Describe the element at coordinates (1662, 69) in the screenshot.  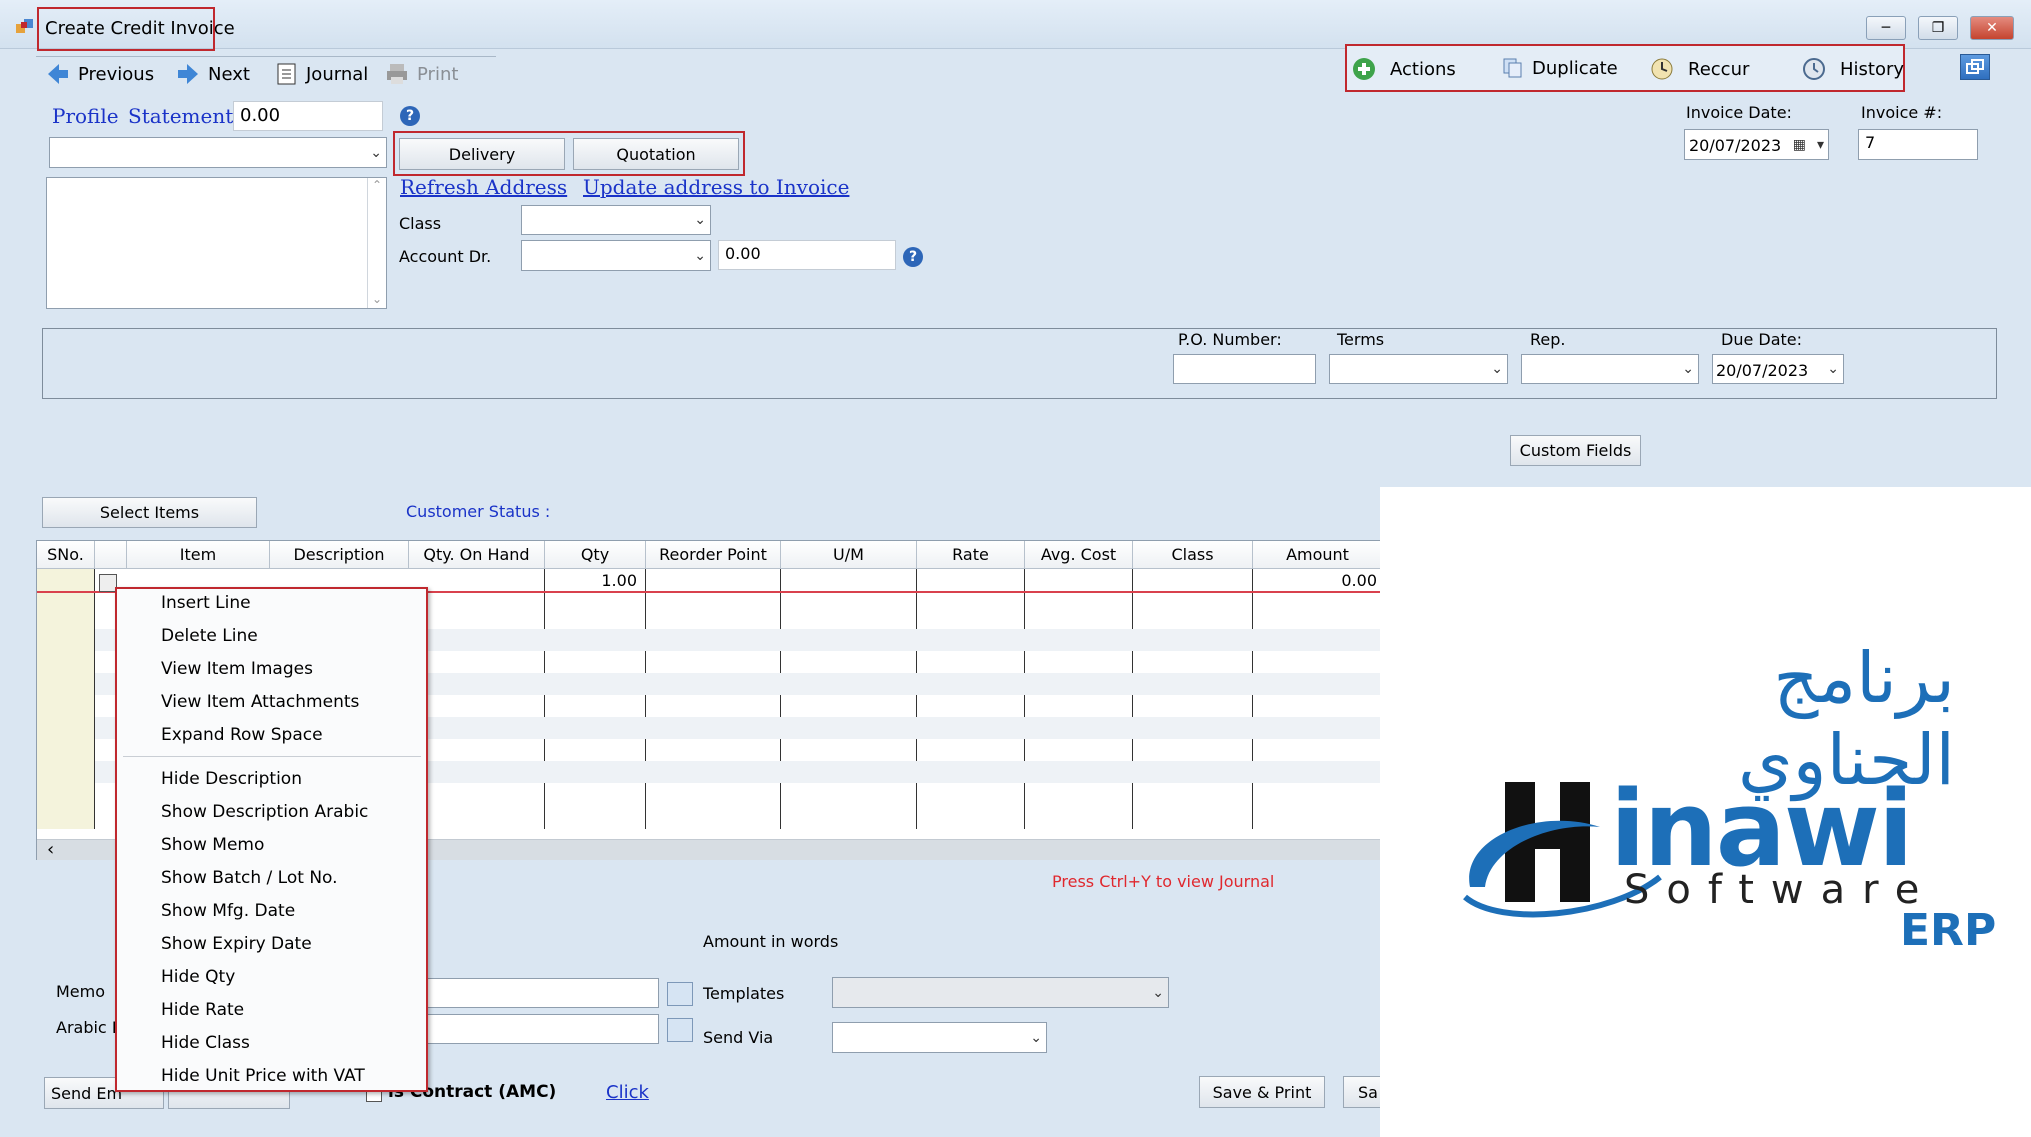
I see `recurring-icon` at that location.